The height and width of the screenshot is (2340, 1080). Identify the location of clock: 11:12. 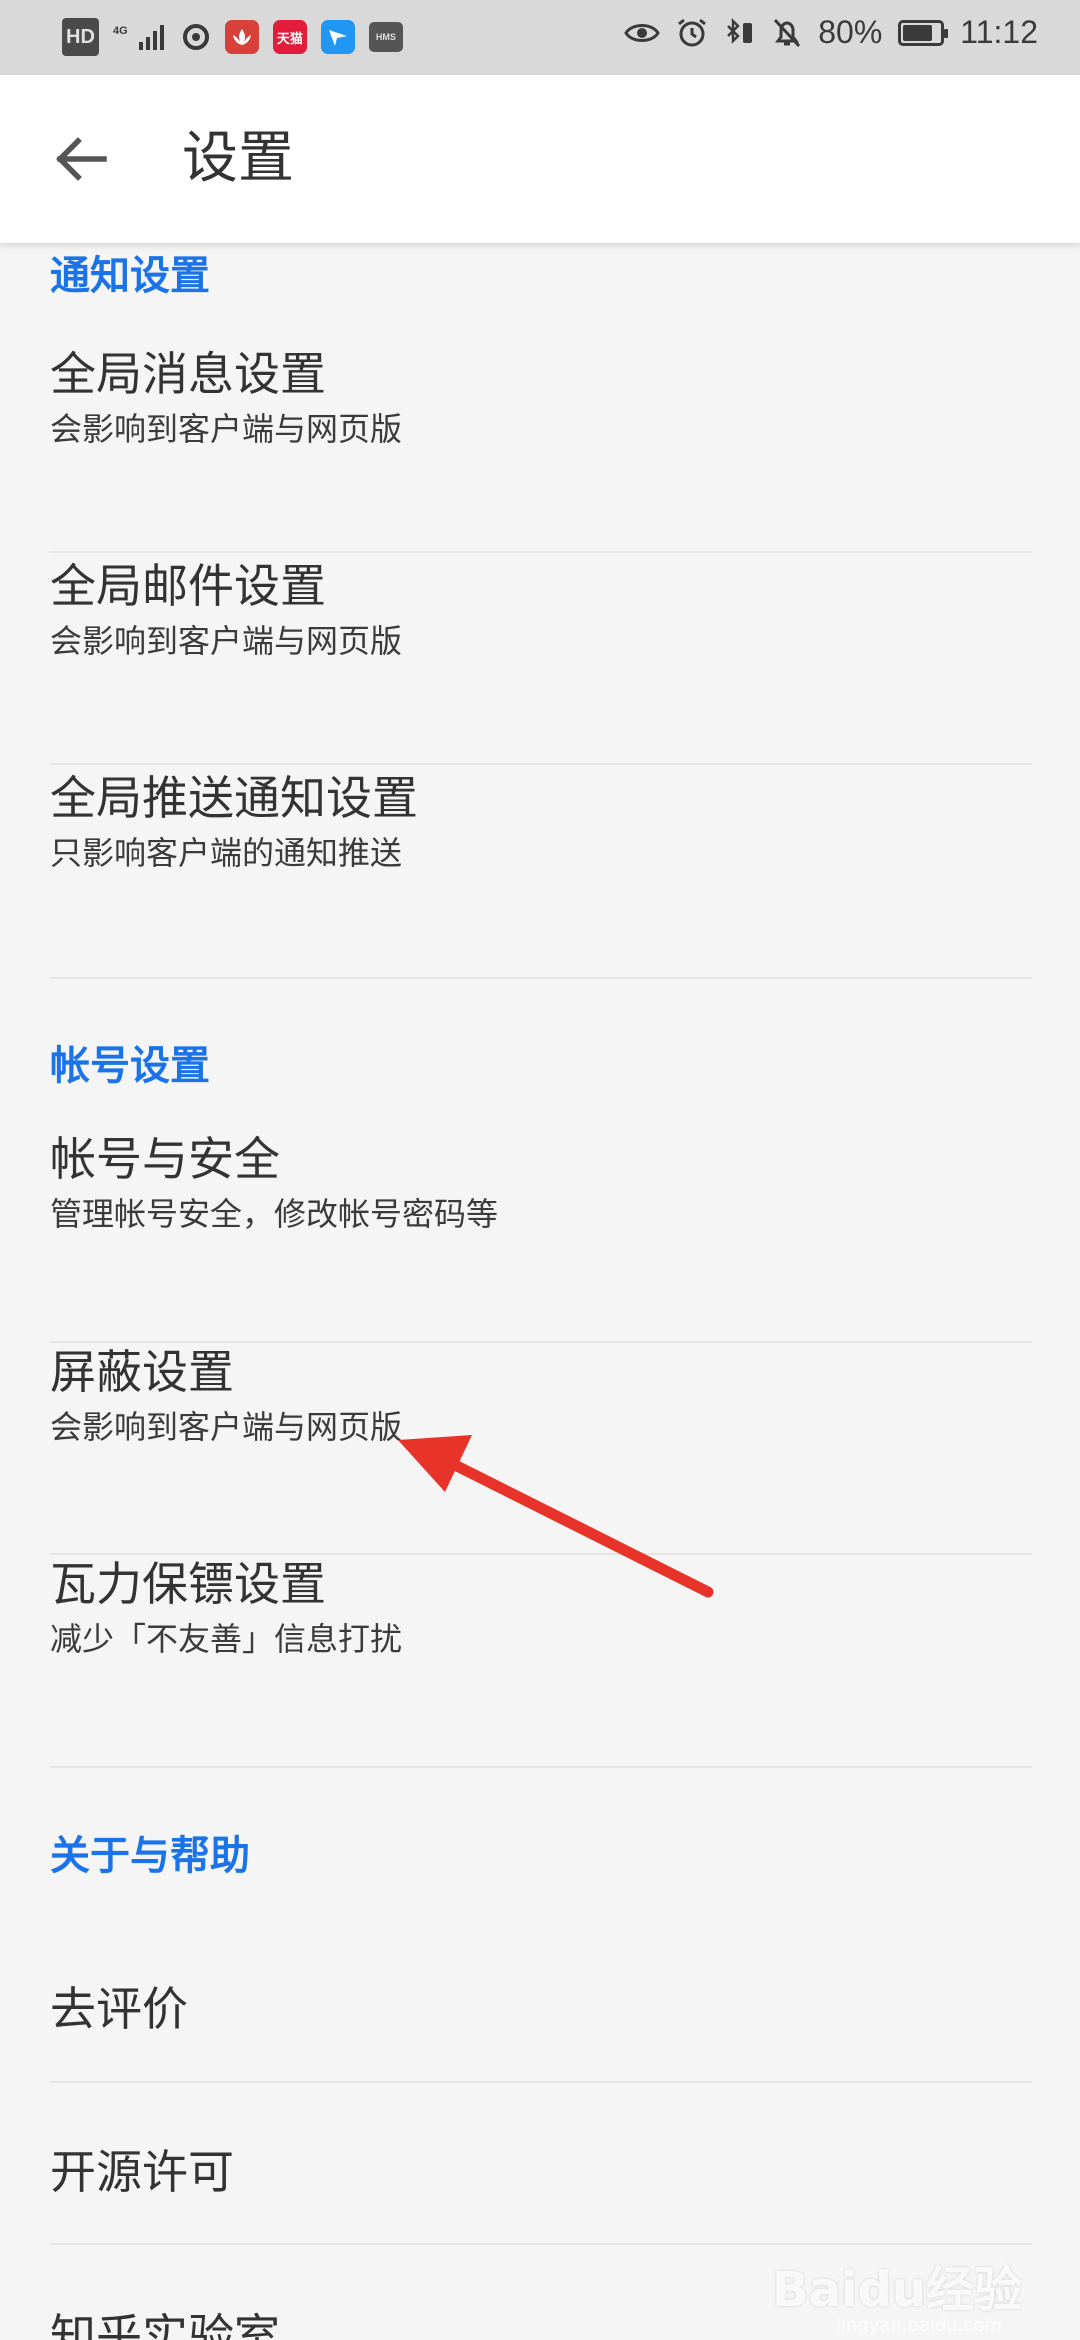
(999, 32).